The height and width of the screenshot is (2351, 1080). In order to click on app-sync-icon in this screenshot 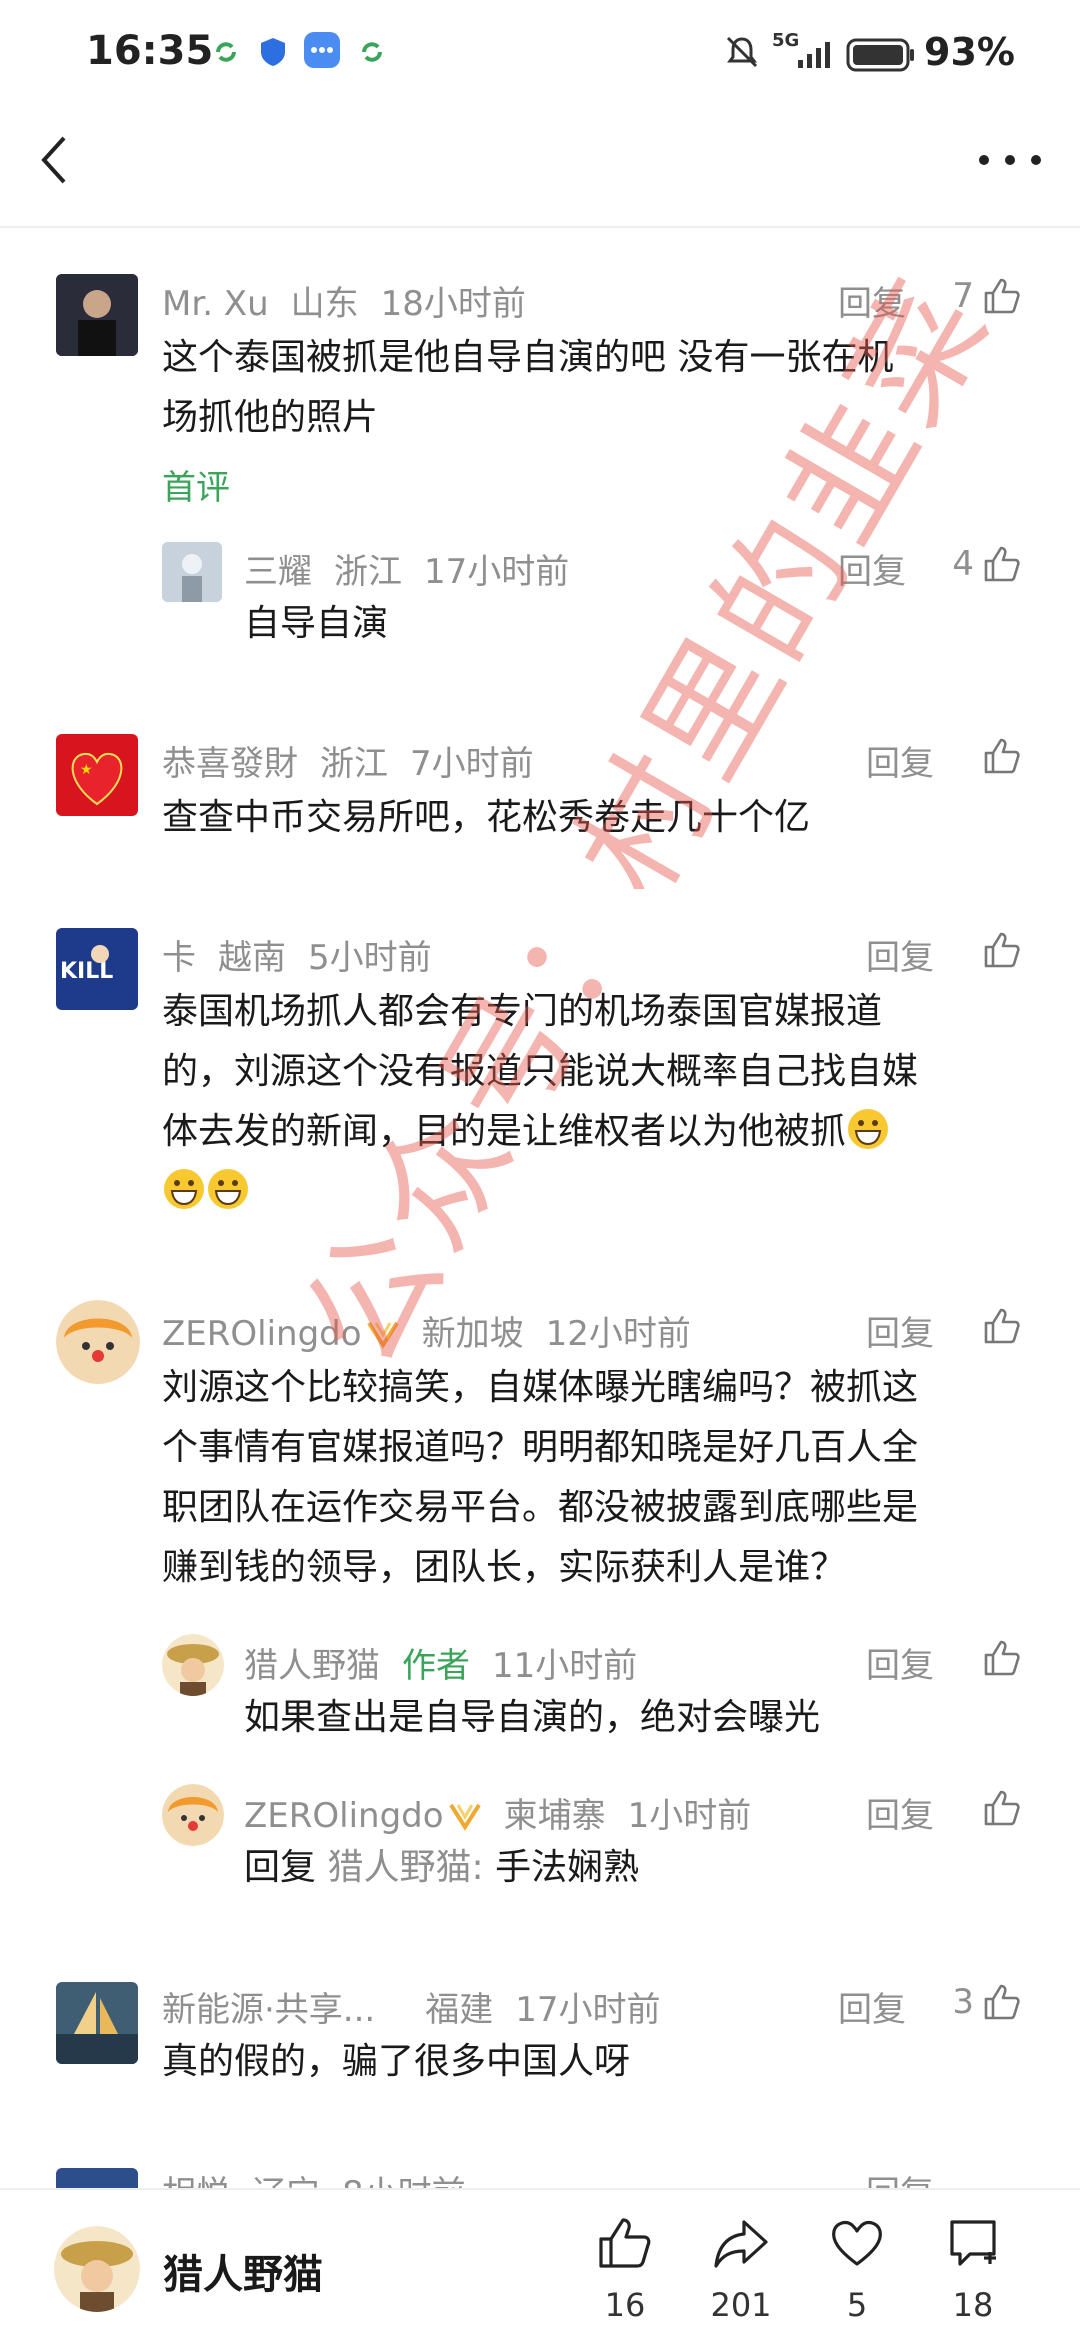, I will do `click(226, 52)`.